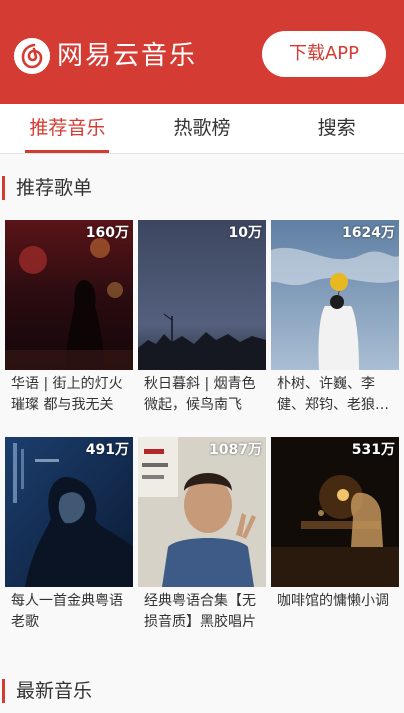 Image resolution: width=404 pixels, height=713 pixels. I want to click on tab-label: 搜索, so click(336, 128).